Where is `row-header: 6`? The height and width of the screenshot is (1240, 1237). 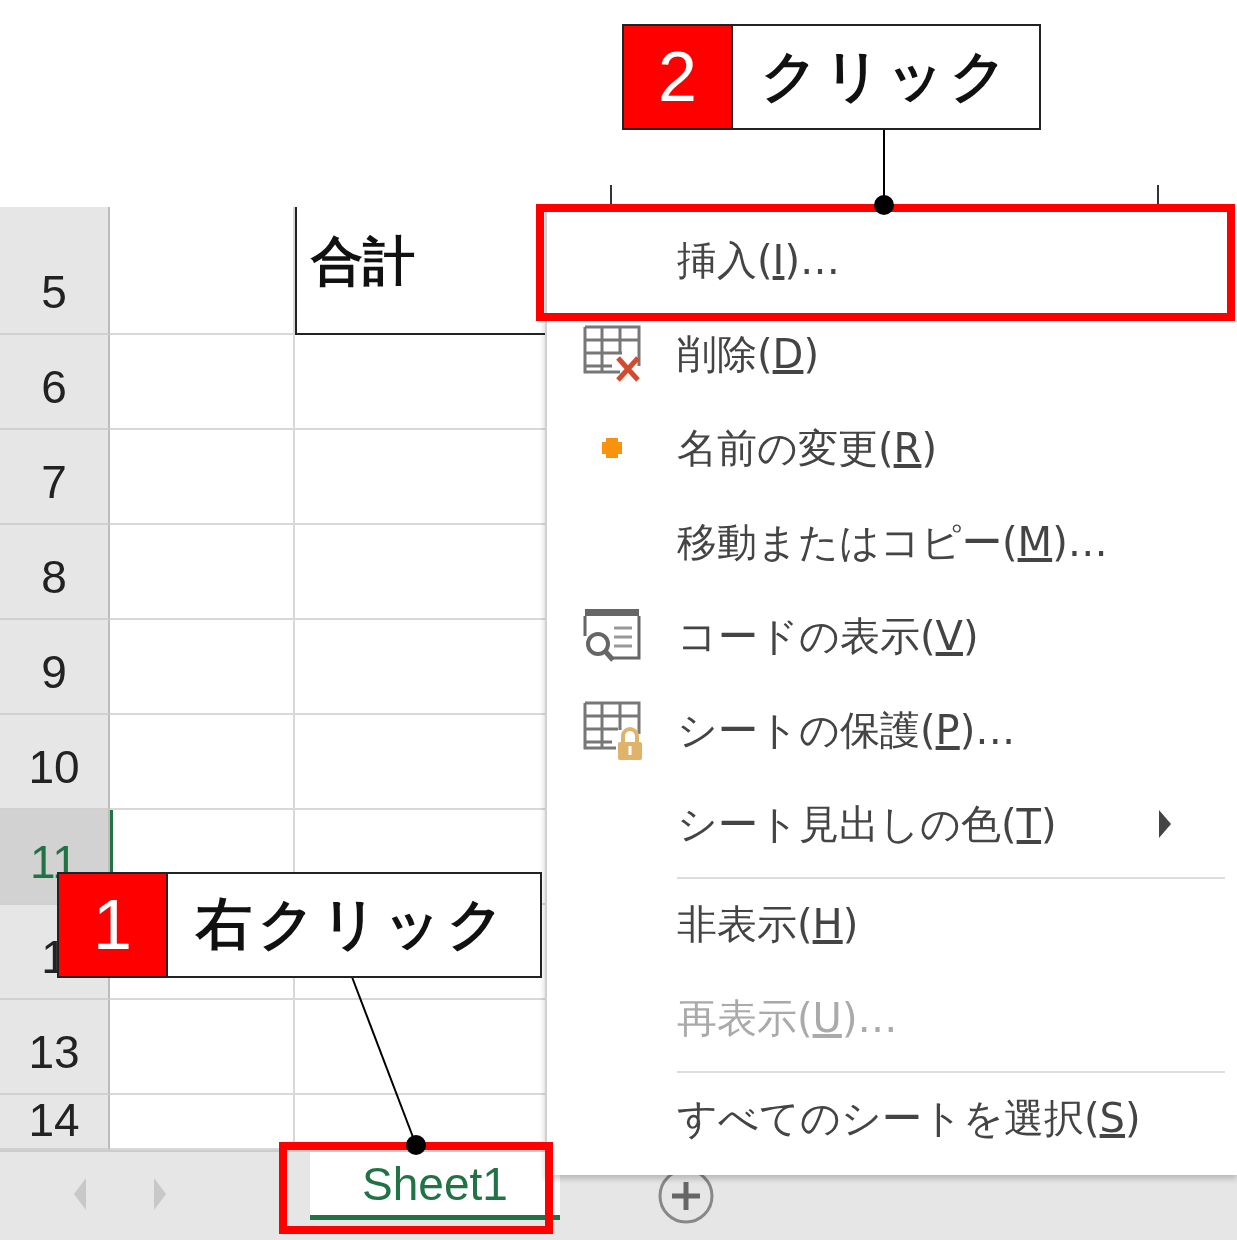 row-header: 6 is located at coordinates (55, 382).